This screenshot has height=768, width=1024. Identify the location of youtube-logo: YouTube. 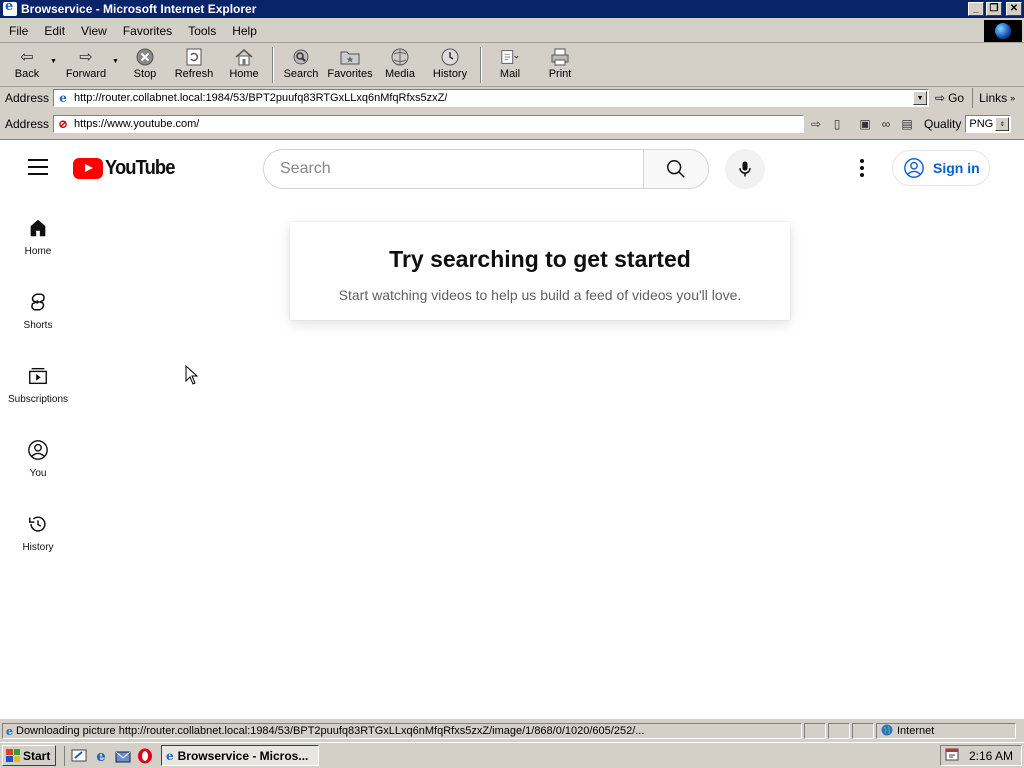
(127, 168).